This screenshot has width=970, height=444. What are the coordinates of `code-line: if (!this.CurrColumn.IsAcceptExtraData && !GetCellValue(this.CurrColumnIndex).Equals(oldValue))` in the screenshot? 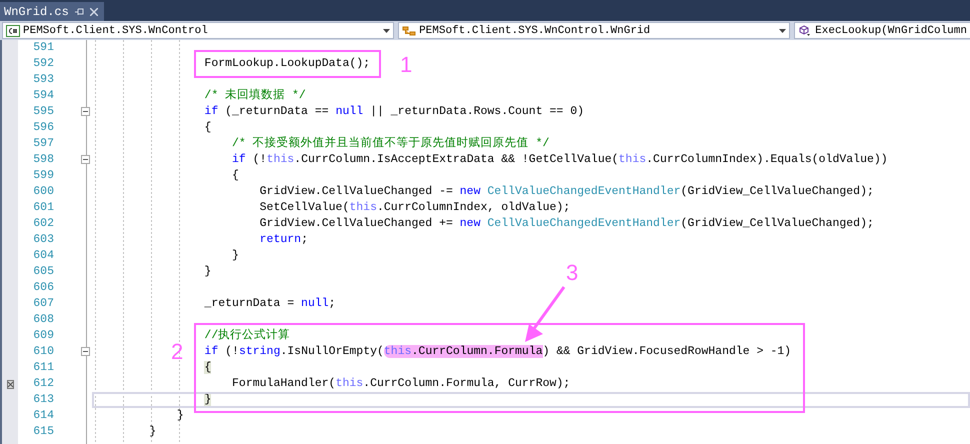 It's located at (560, 159).